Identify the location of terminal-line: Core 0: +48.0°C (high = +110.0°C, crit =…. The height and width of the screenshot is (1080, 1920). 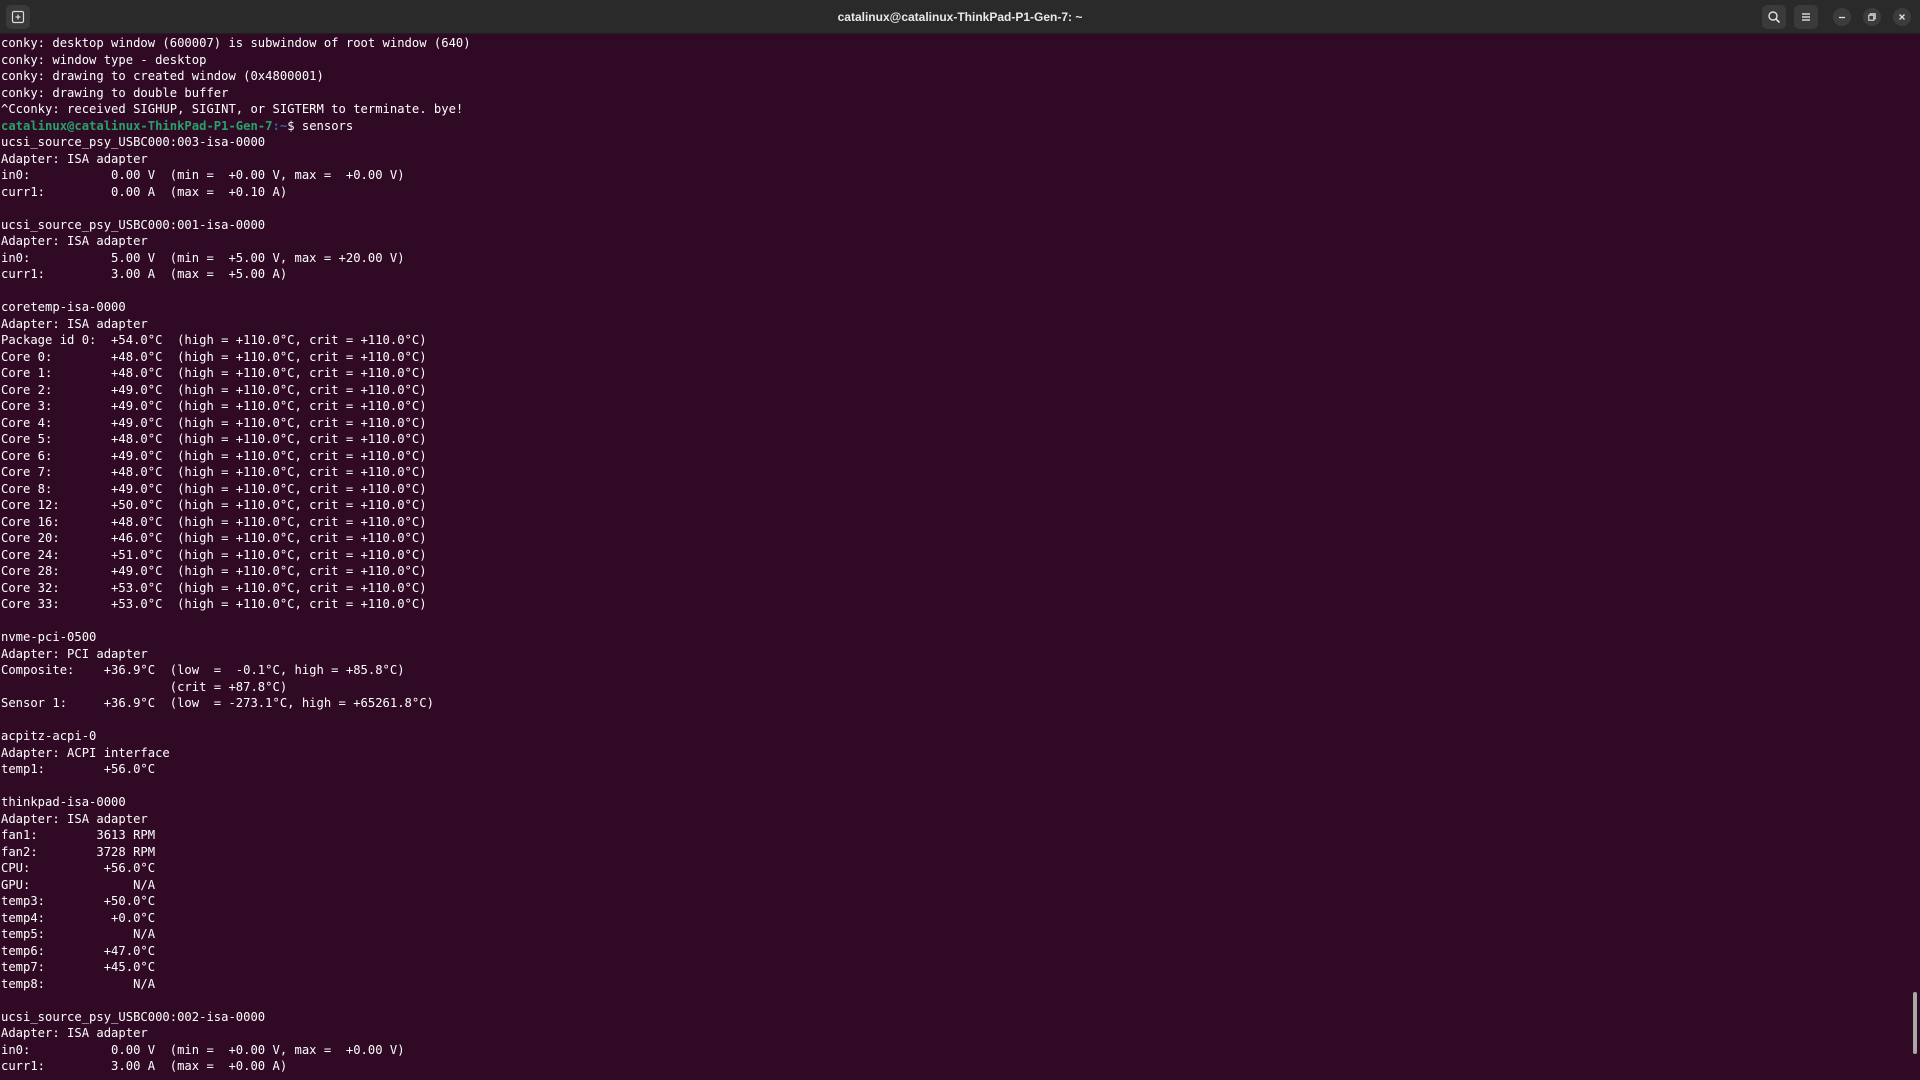
(214, 356).